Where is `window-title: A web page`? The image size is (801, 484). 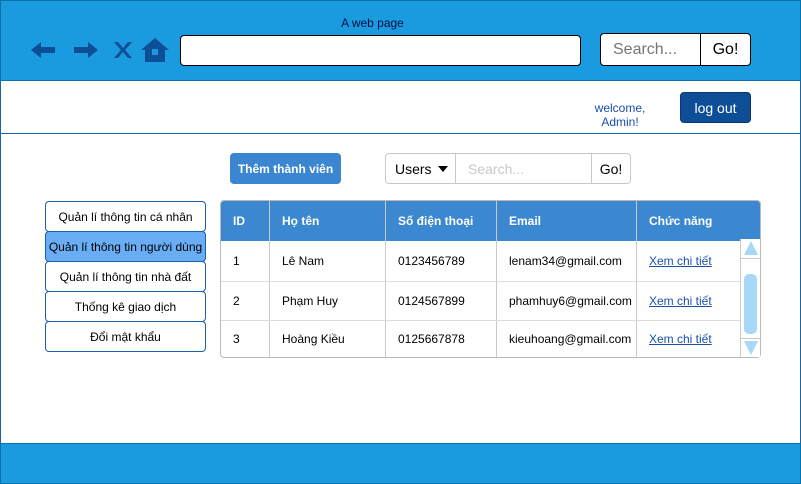 window-title: A web page is located at coordinates (372, 23).